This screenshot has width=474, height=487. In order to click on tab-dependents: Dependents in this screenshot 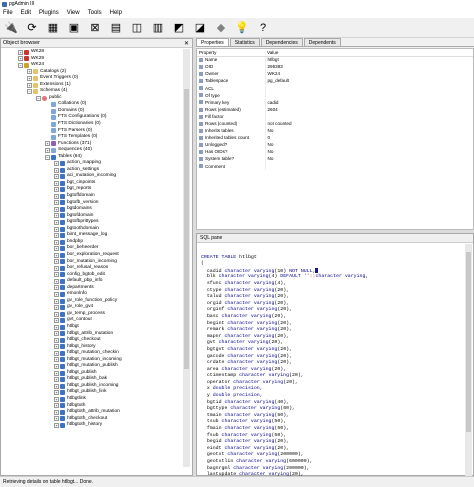, I will do `click(322, 42)`.